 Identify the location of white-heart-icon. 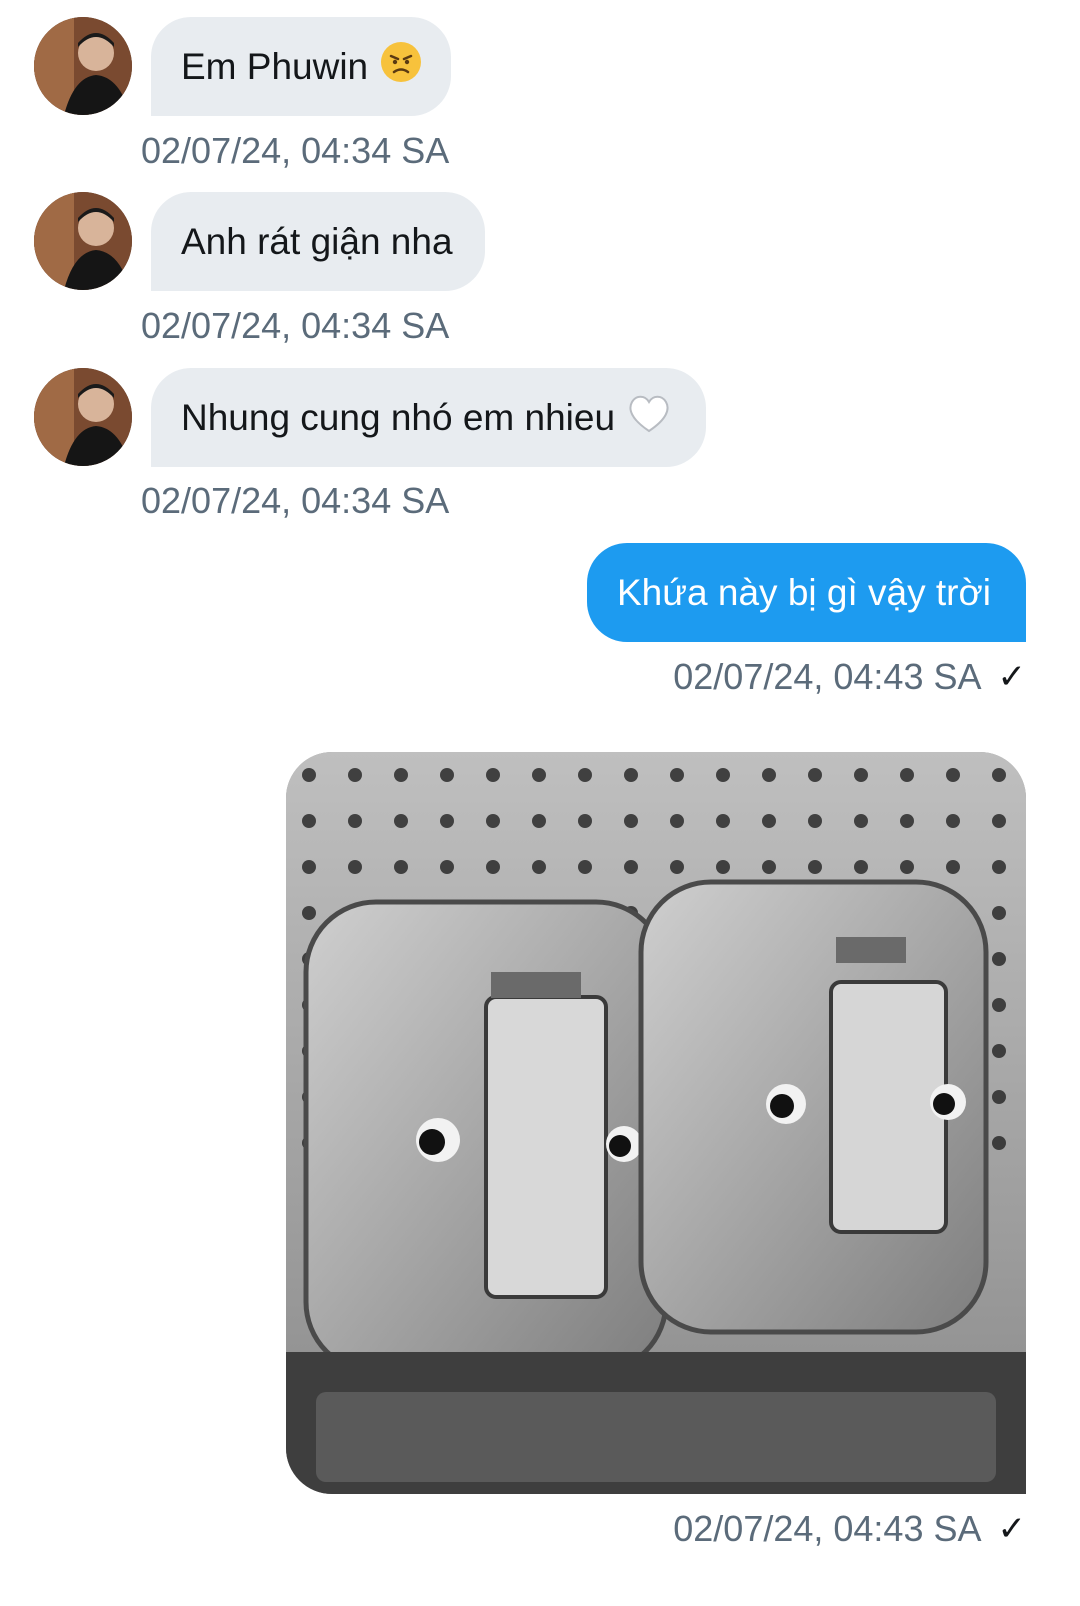
(649, 417).